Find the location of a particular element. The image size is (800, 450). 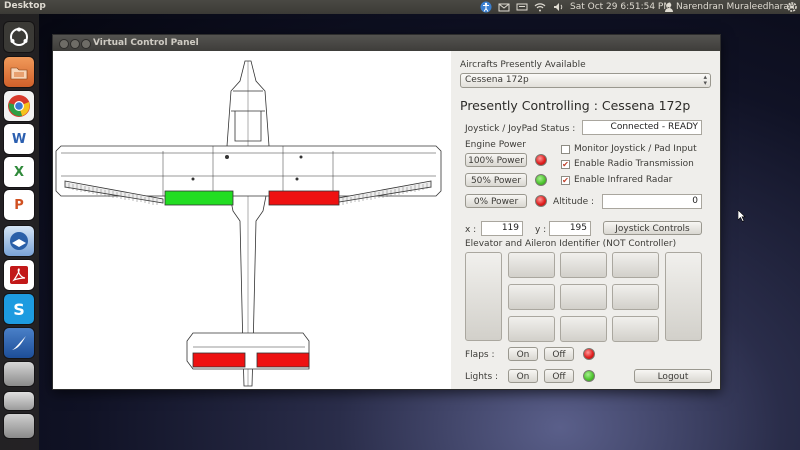

power-0-button: 0% Power is located at coordinates (496, 201).